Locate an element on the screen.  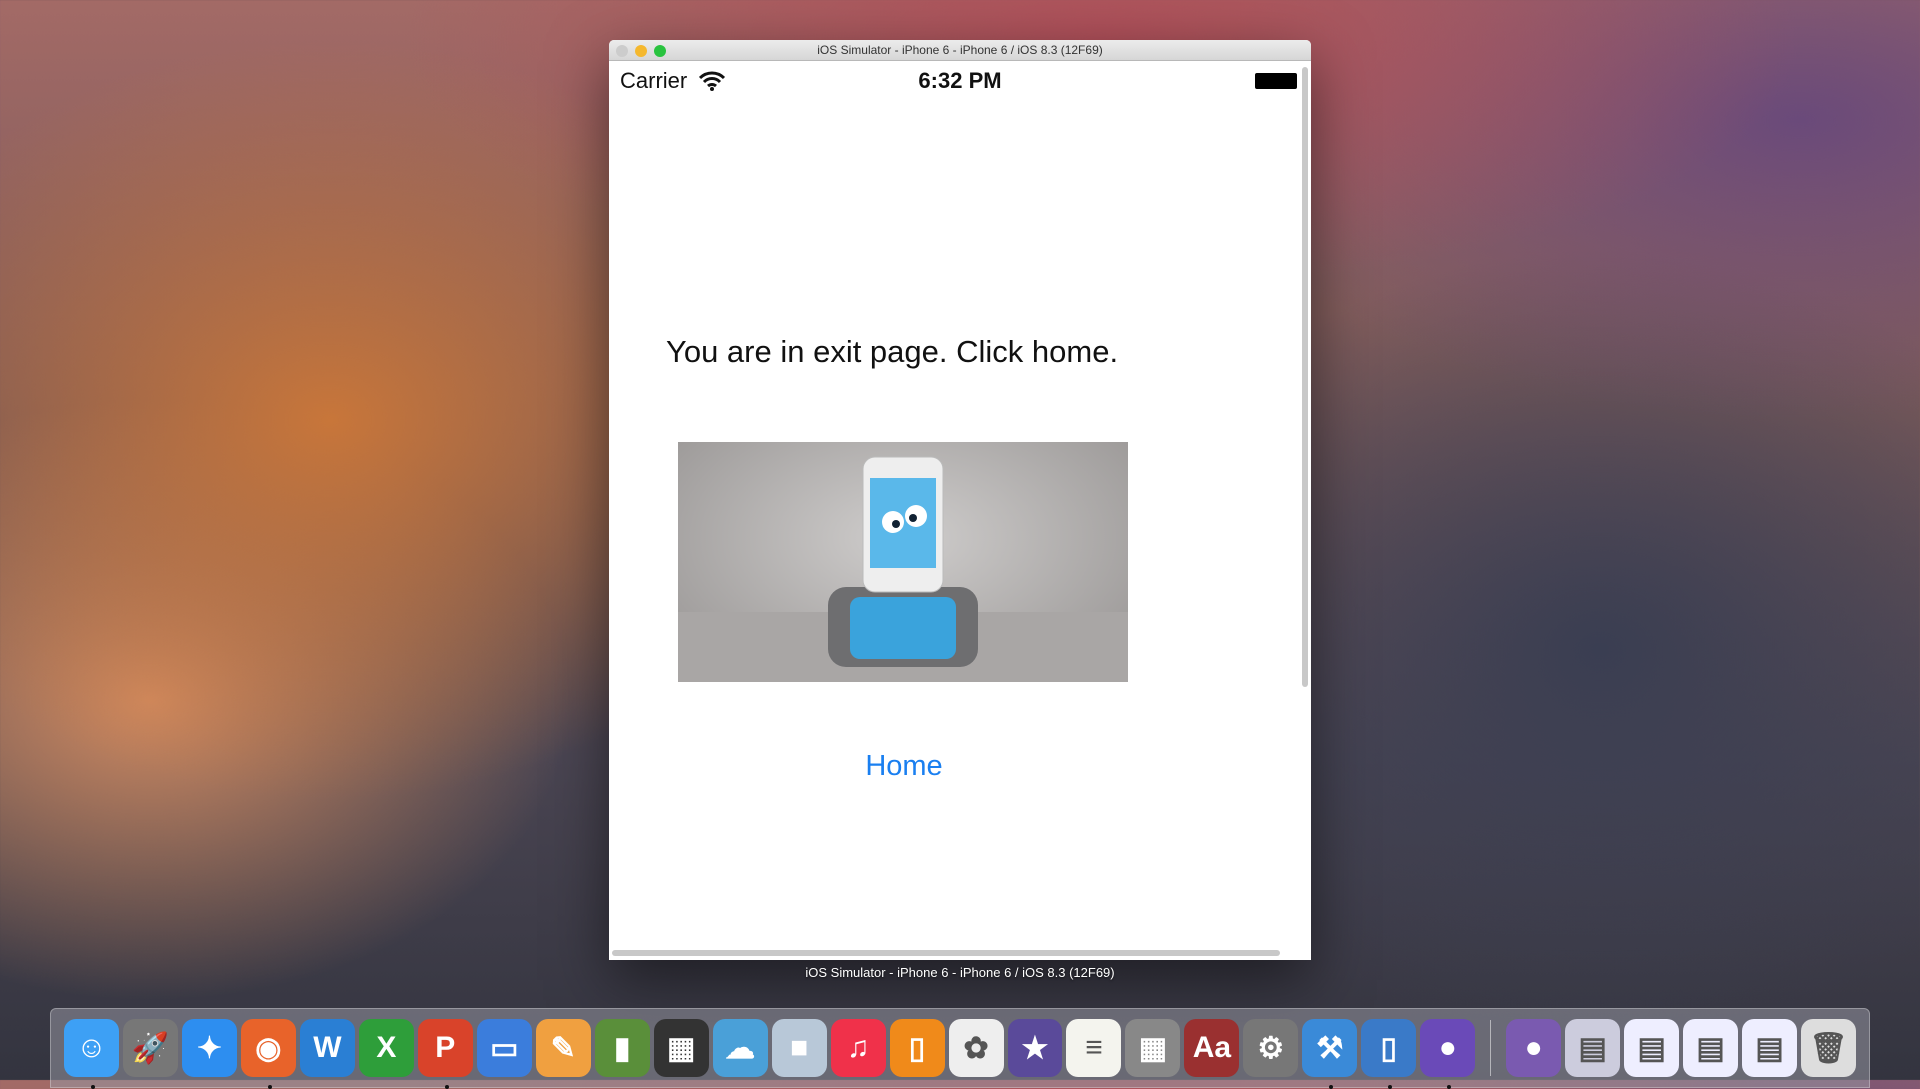
dock-ibooks-icon: ▯ is located at coordinates (917, 1048).